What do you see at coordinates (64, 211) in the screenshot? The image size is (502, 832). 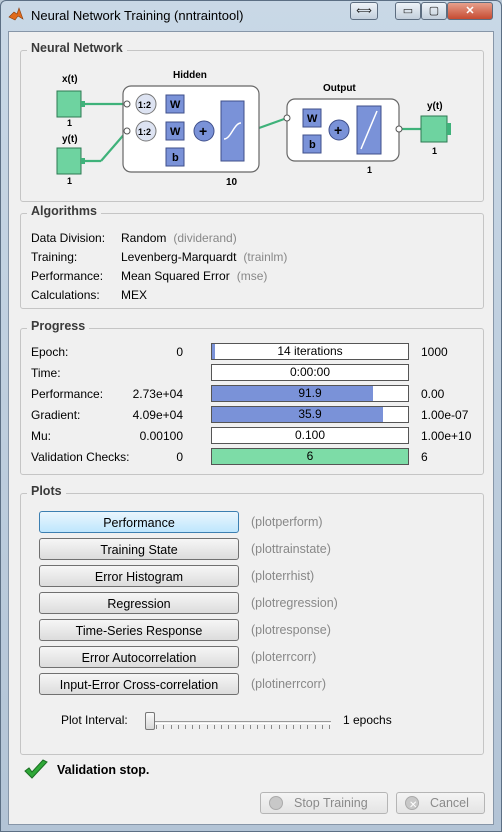 I see `algorithms-panel-title: Algorithms` at bounding box center [64, 211].